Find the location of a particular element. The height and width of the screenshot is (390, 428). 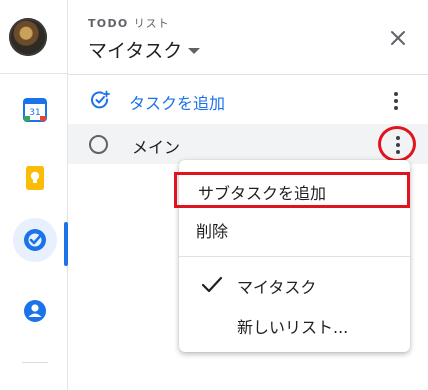

annotation-circle is located at coordinates (397, 144).